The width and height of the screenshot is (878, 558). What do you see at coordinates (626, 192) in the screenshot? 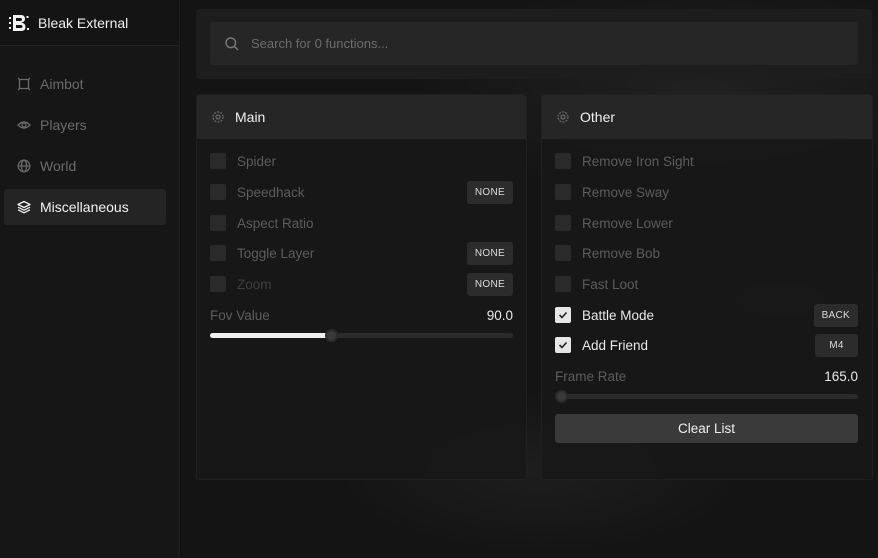
I see `toggle-label: Remove Sway` at bounding box center [626, 192].